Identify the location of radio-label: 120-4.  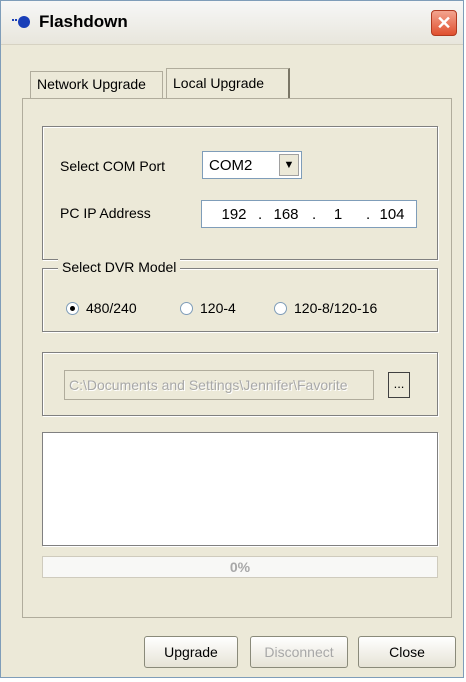
(218, 308).